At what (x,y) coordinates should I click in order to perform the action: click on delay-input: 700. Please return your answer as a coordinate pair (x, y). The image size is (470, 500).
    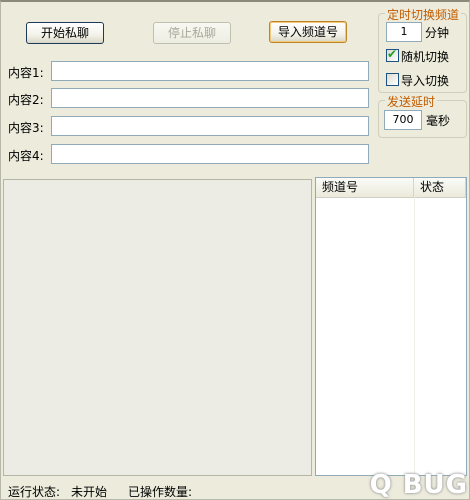
    Looking at the image, I should click on (403, 120).